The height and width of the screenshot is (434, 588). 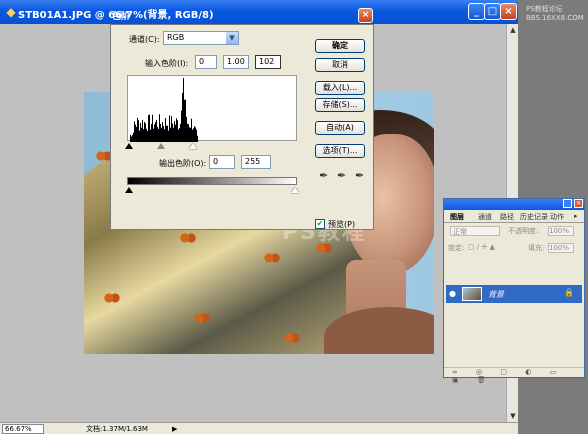 I want to click on output-black-field: 0, so click(x=222, y=162).